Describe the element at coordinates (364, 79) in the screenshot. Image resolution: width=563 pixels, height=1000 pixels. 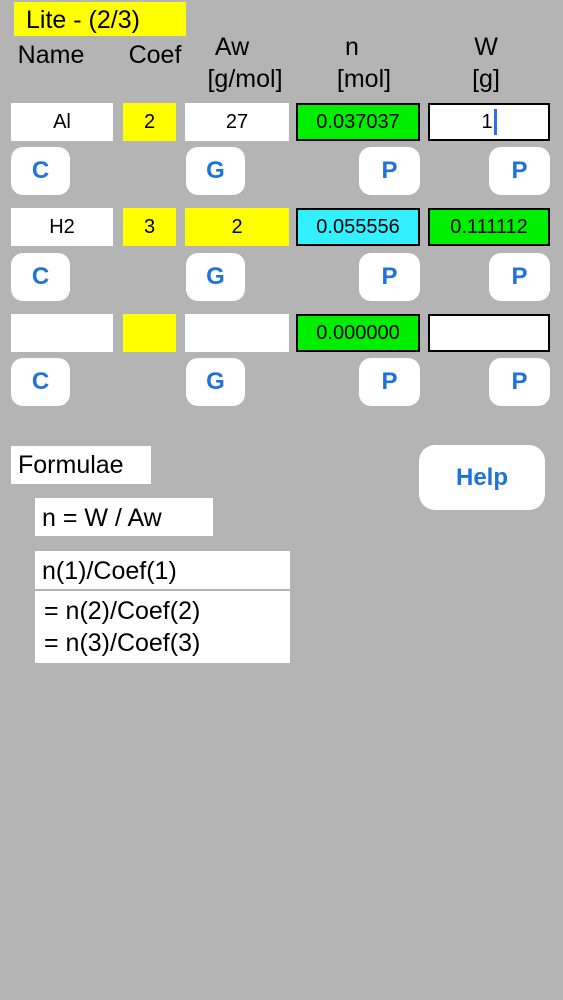
I see `header-n-unit: [mol]` at that location.